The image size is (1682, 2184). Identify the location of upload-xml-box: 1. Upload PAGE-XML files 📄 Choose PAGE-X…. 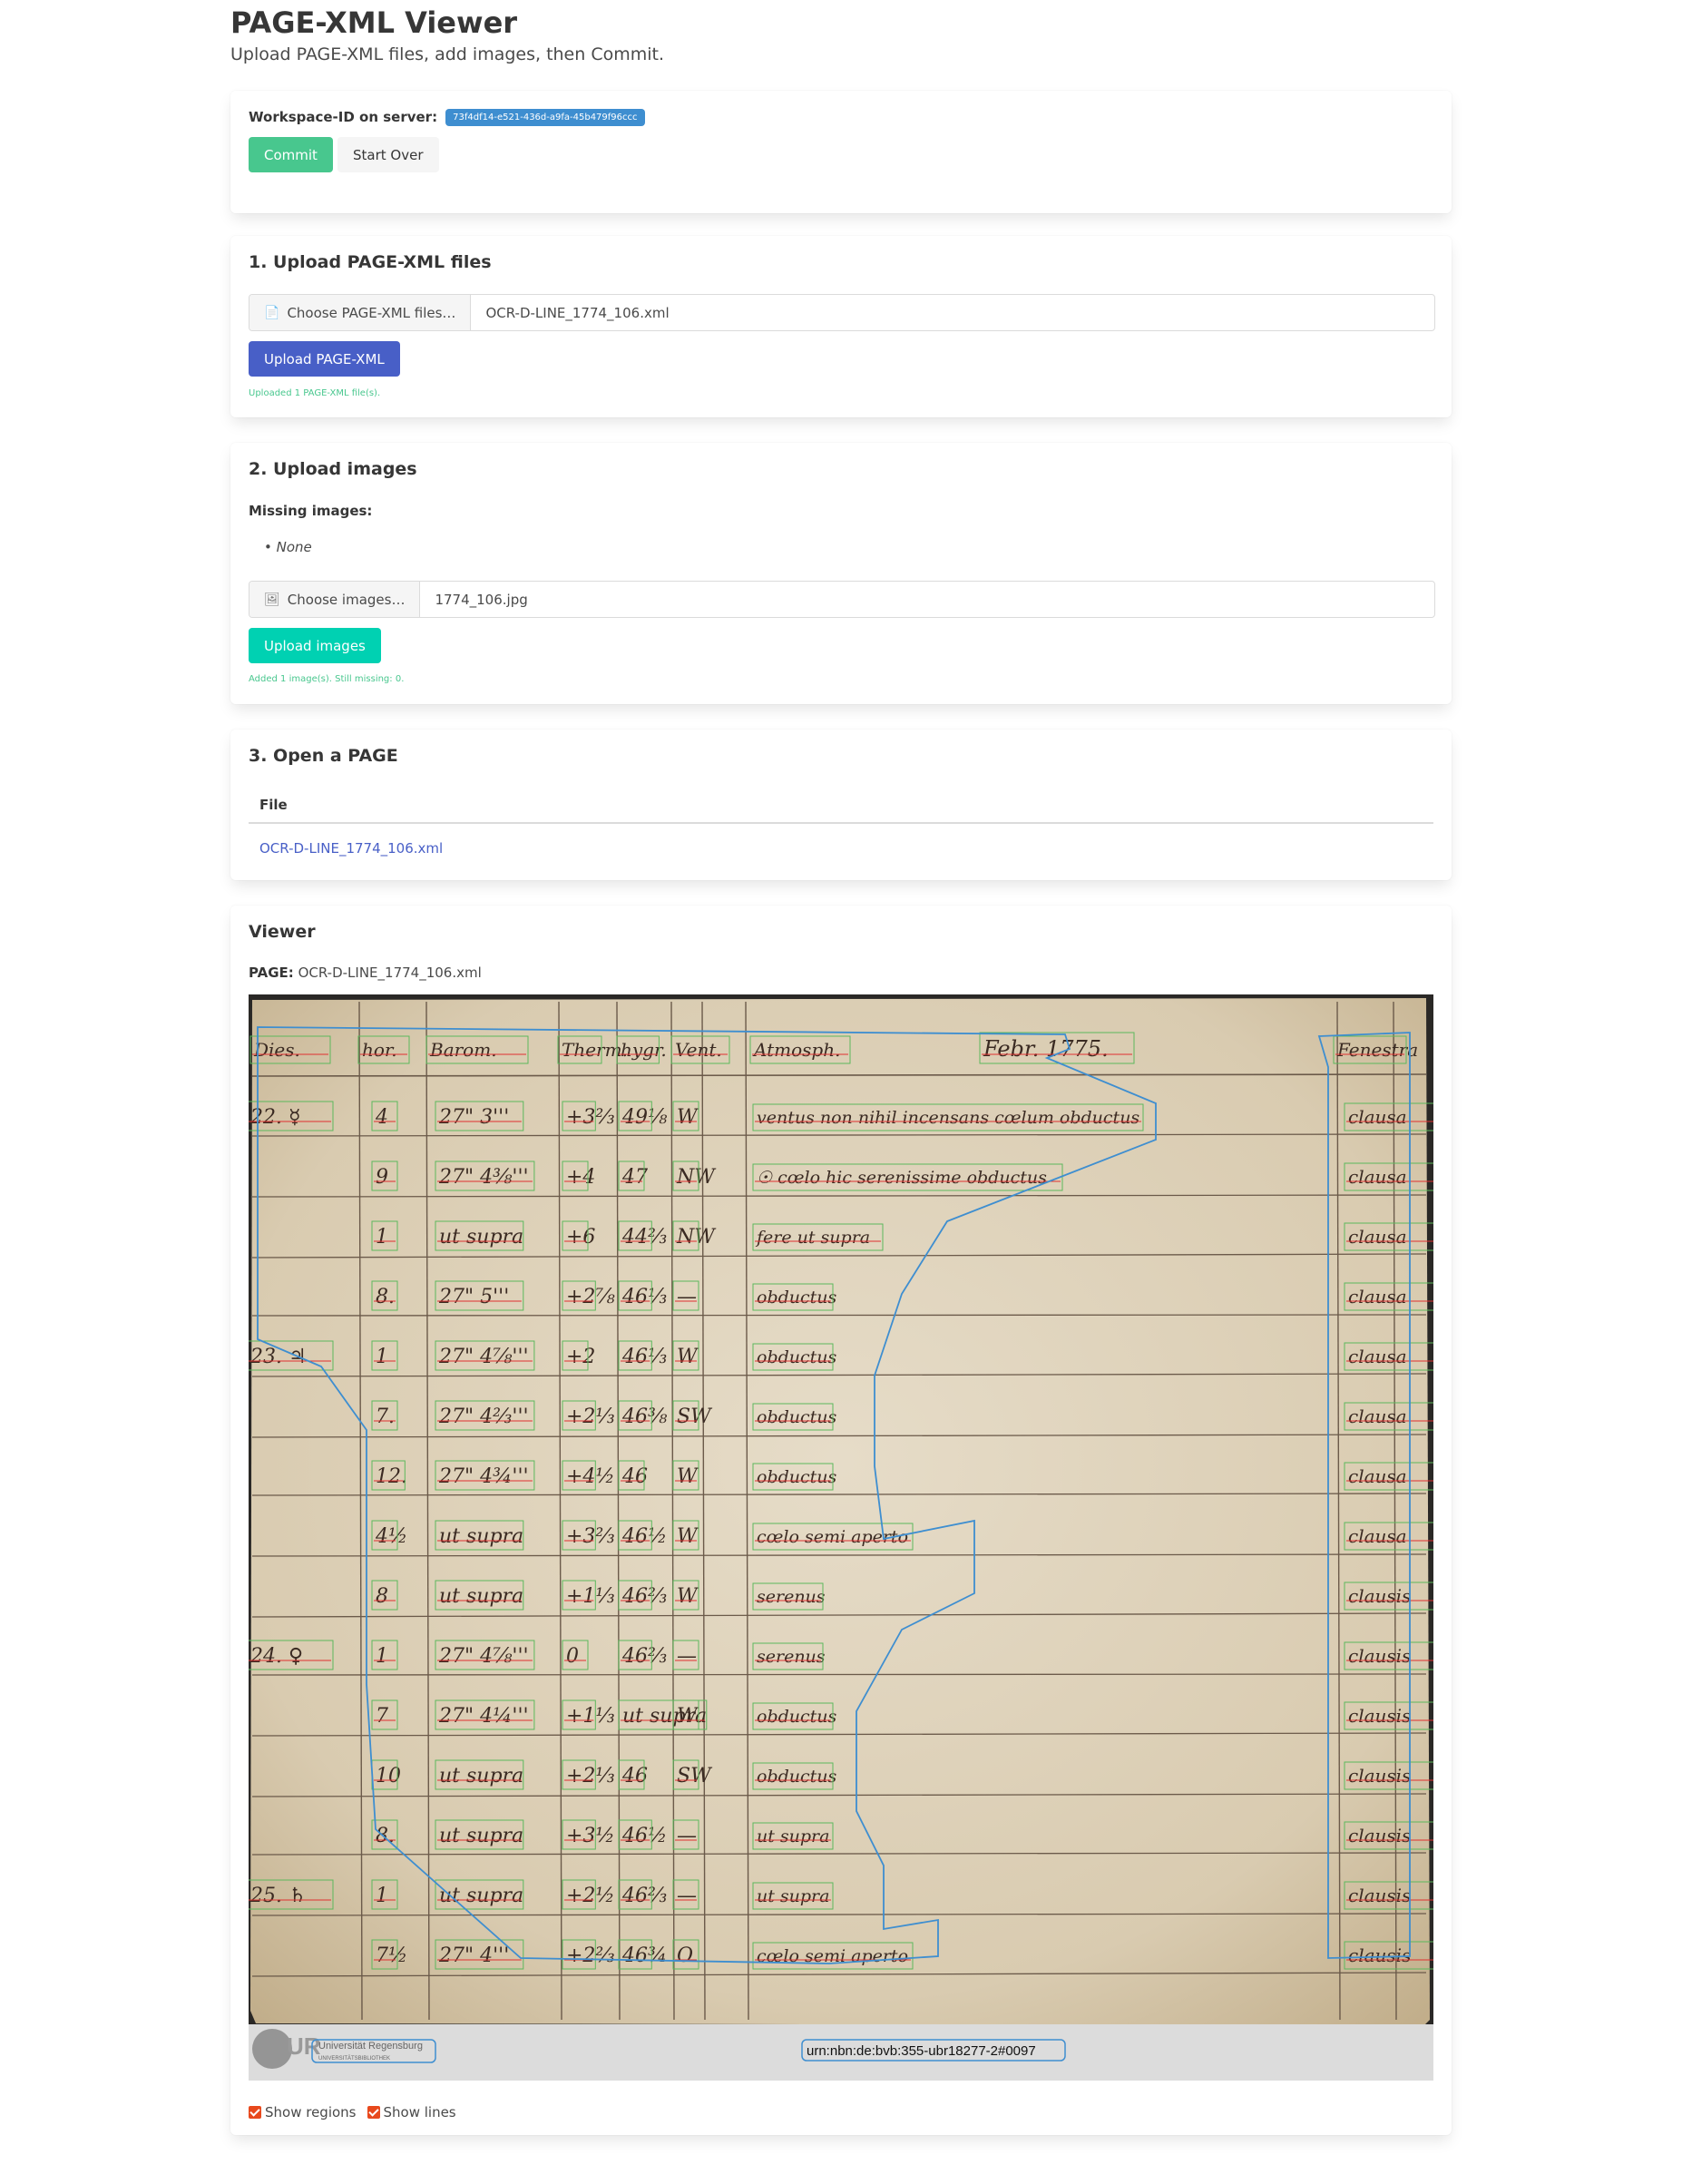
(841, 327).